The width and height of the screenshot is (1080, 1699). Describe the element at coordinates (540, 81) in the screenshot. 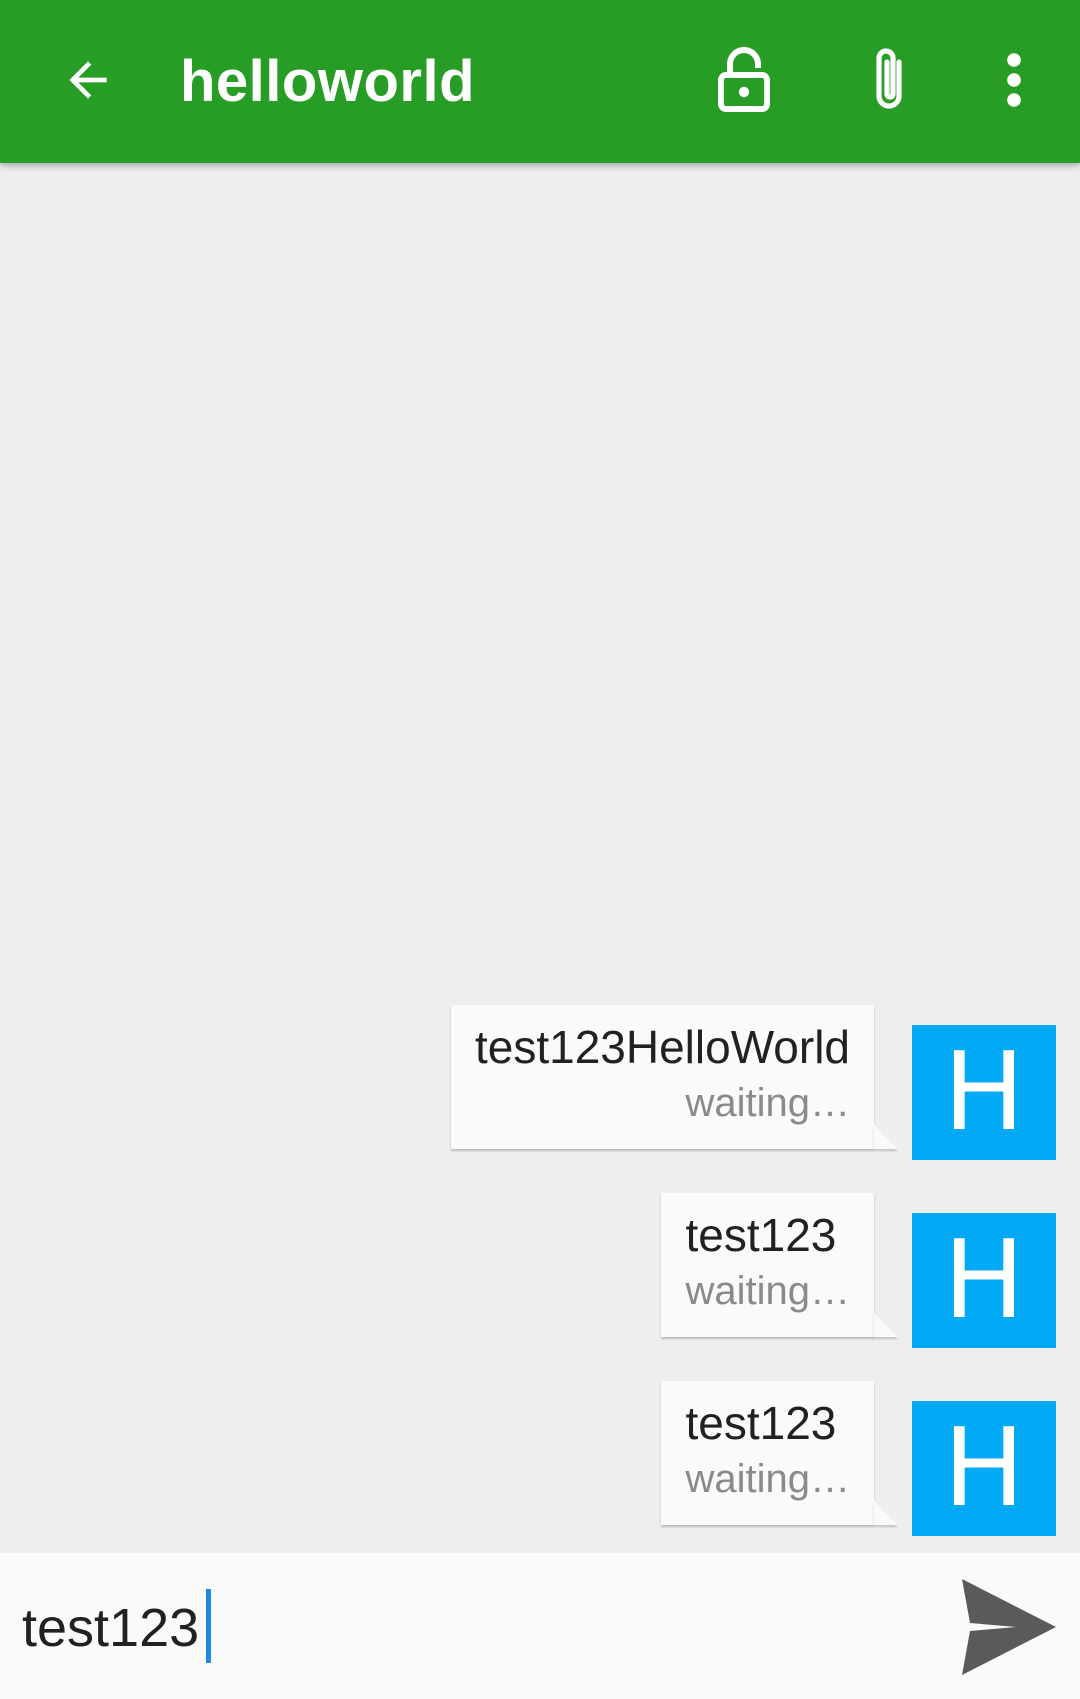

I see `app-bar: helloworld` at that location.